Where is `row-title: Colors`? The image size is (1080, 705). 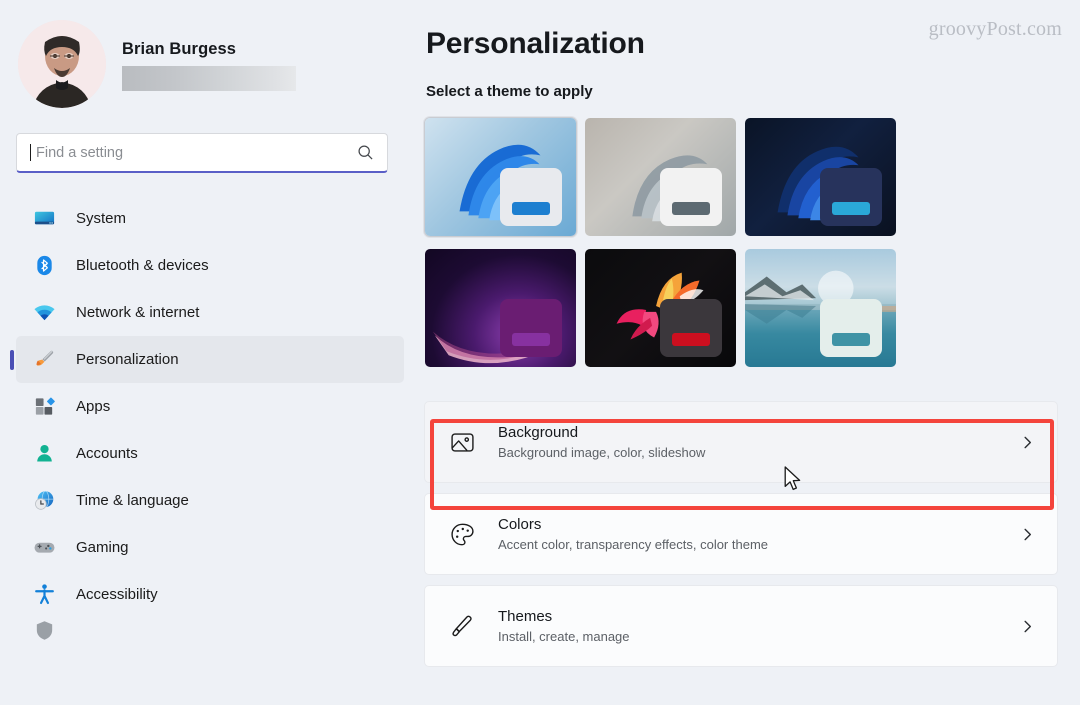 row-title: Colors is located at coordinates (520, 524).